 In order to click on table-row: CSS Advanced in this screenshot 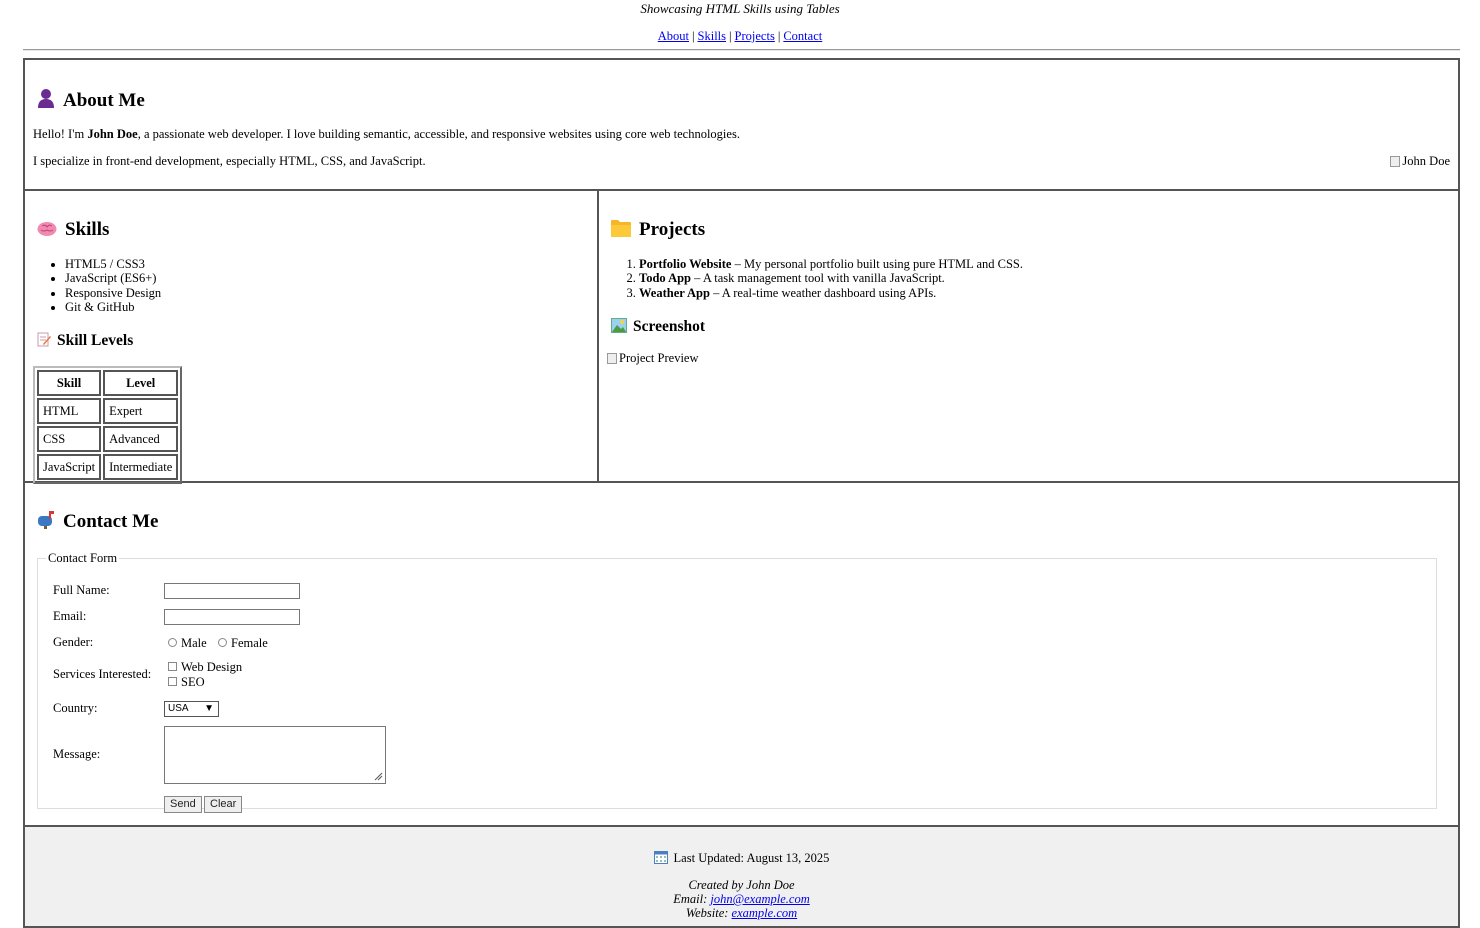, I will do `click(108, 439)`.